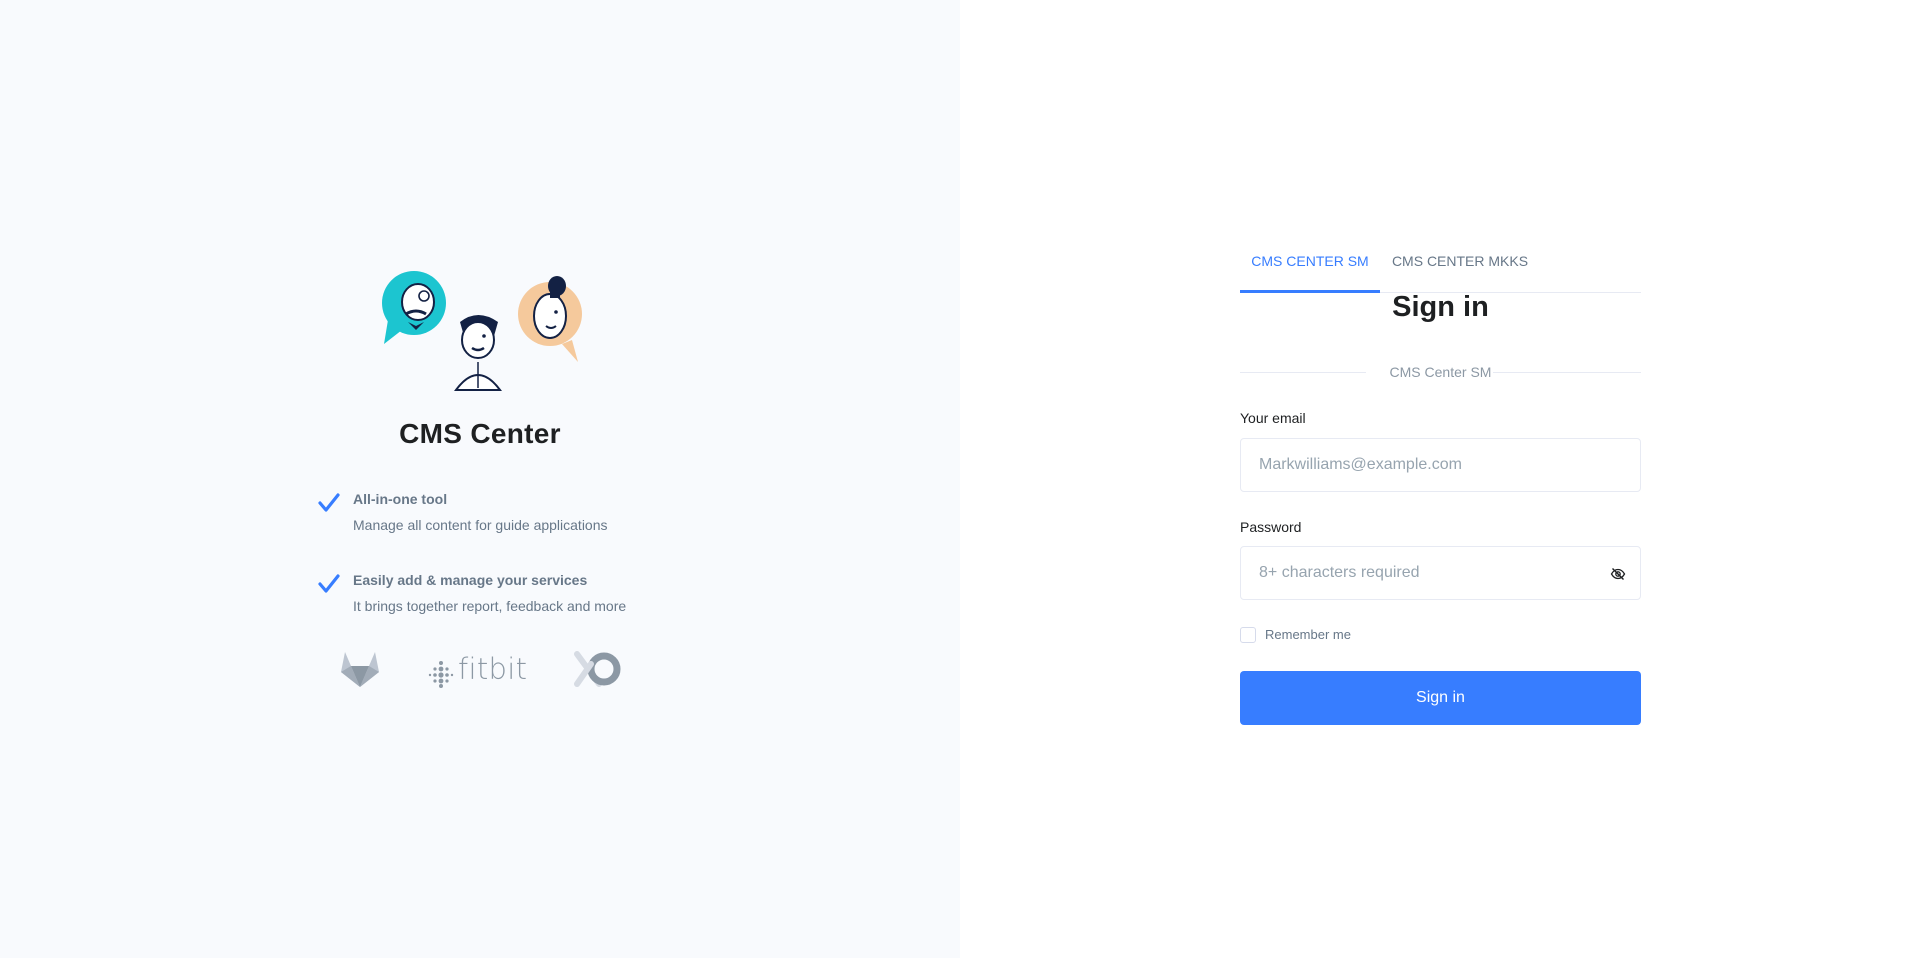  I want to click on email-label: Your email, so click(1273, 418).